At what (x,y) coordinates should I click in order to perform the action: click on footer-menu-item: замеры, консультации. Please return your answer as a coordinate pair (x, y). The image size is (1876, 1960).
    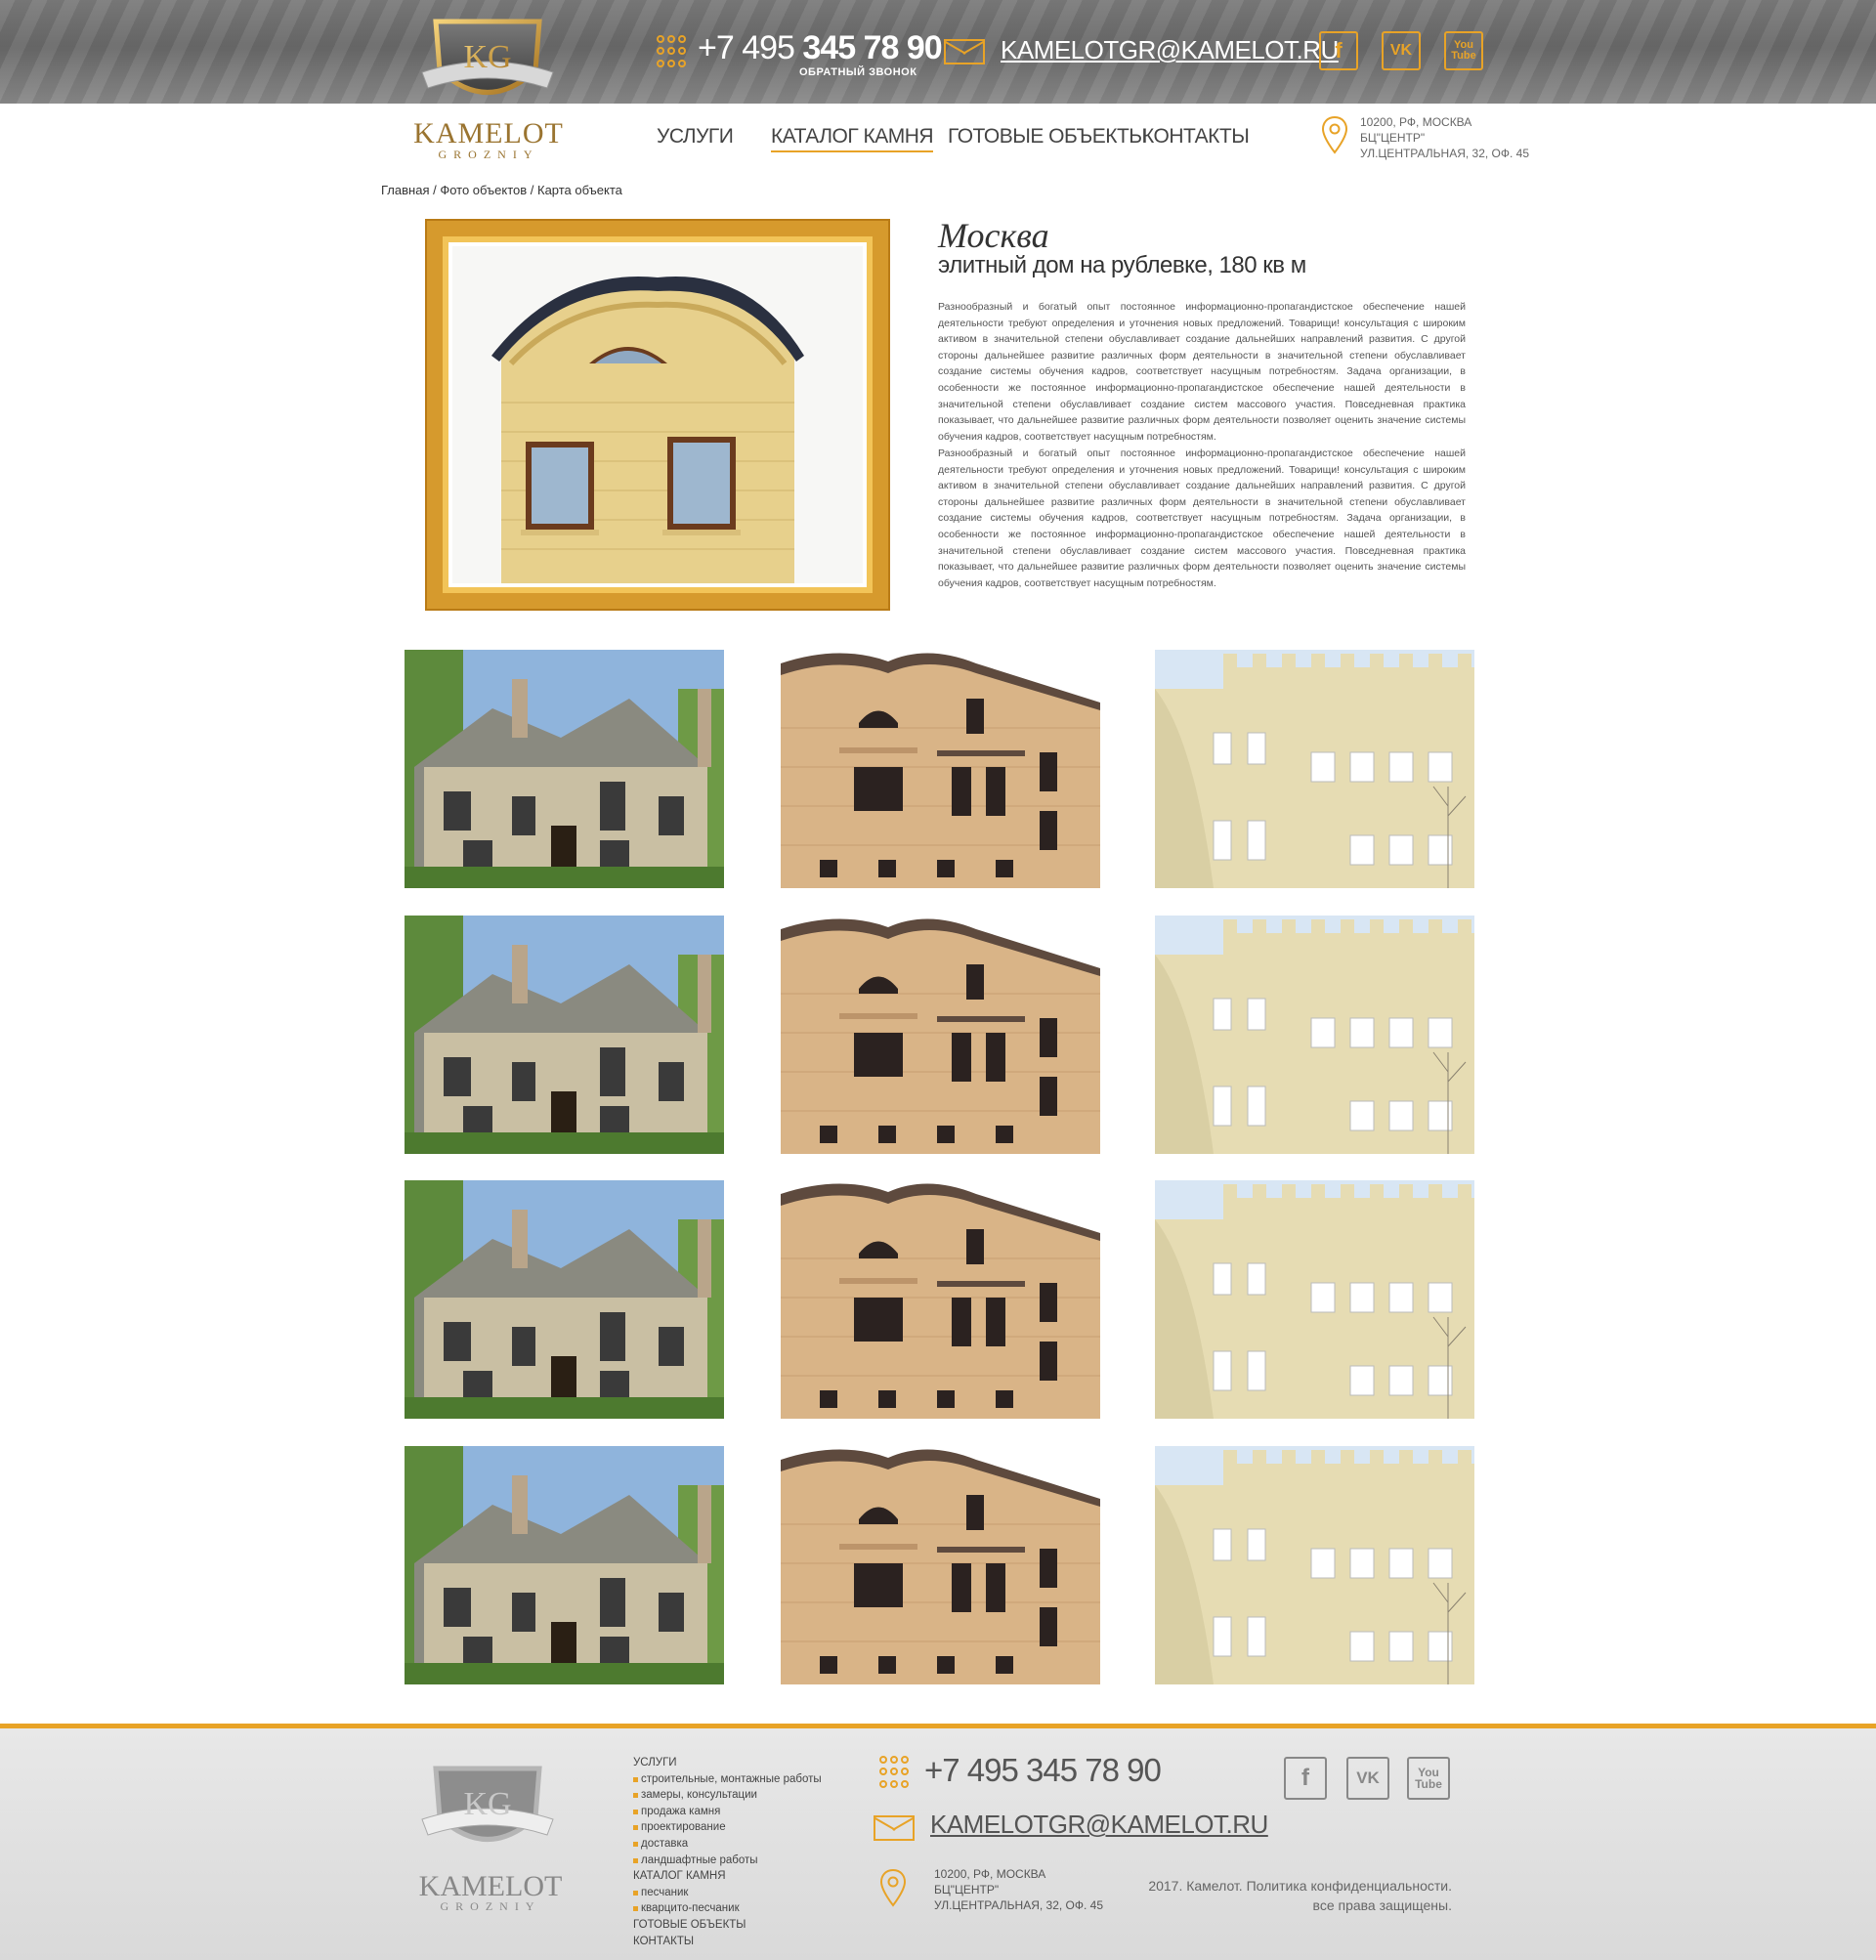
    Looking at the image, I should click on (727, 1795).